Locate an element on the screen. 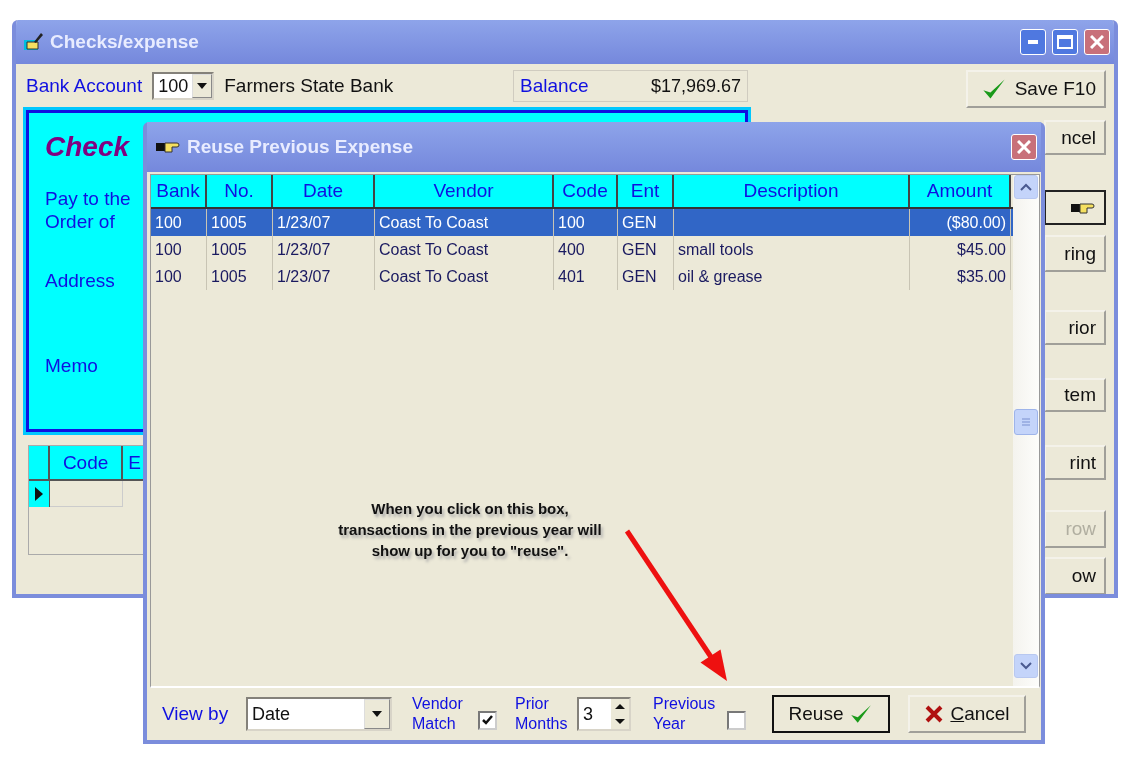 The image size is (1125, 759). balance-value: $17,969.67 is located at coordinates (695, 86).